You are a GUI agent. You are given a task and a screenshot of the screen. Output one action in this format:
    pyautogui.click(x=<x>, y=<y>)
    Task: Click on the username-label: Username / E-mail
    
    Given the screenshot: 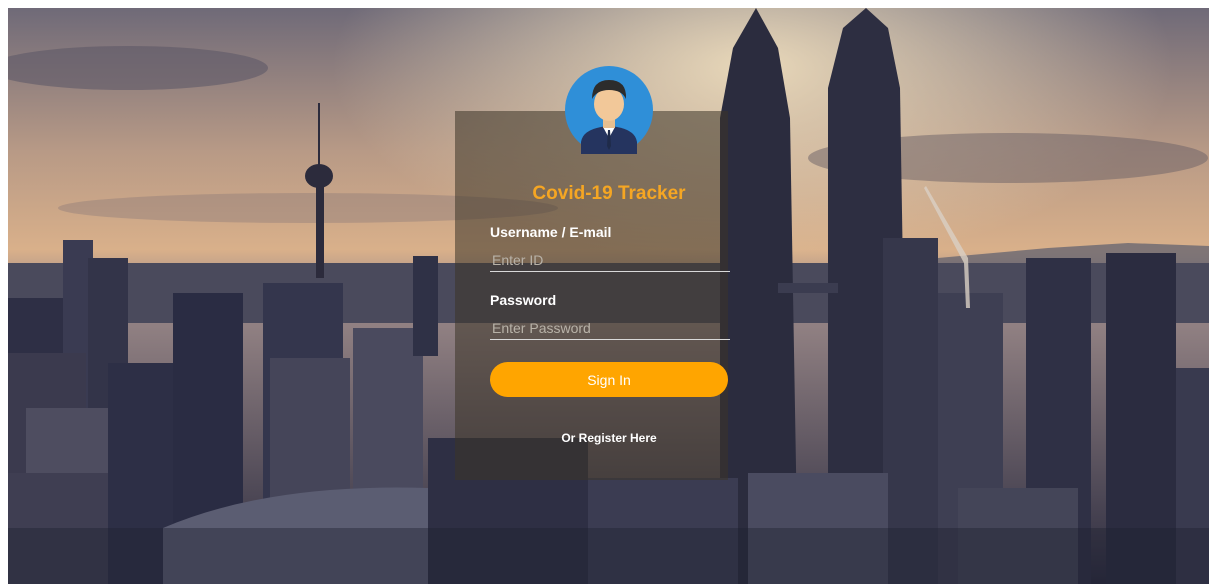 What is the action you would take?
    pyautogui.click(x=551, y=232)
    